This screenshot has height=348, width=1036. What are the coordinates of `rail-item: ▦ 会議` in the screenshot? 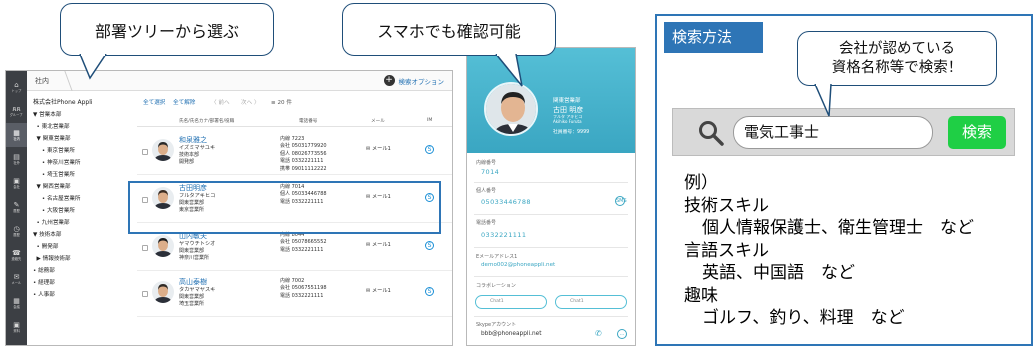 It's located at (16, 303).